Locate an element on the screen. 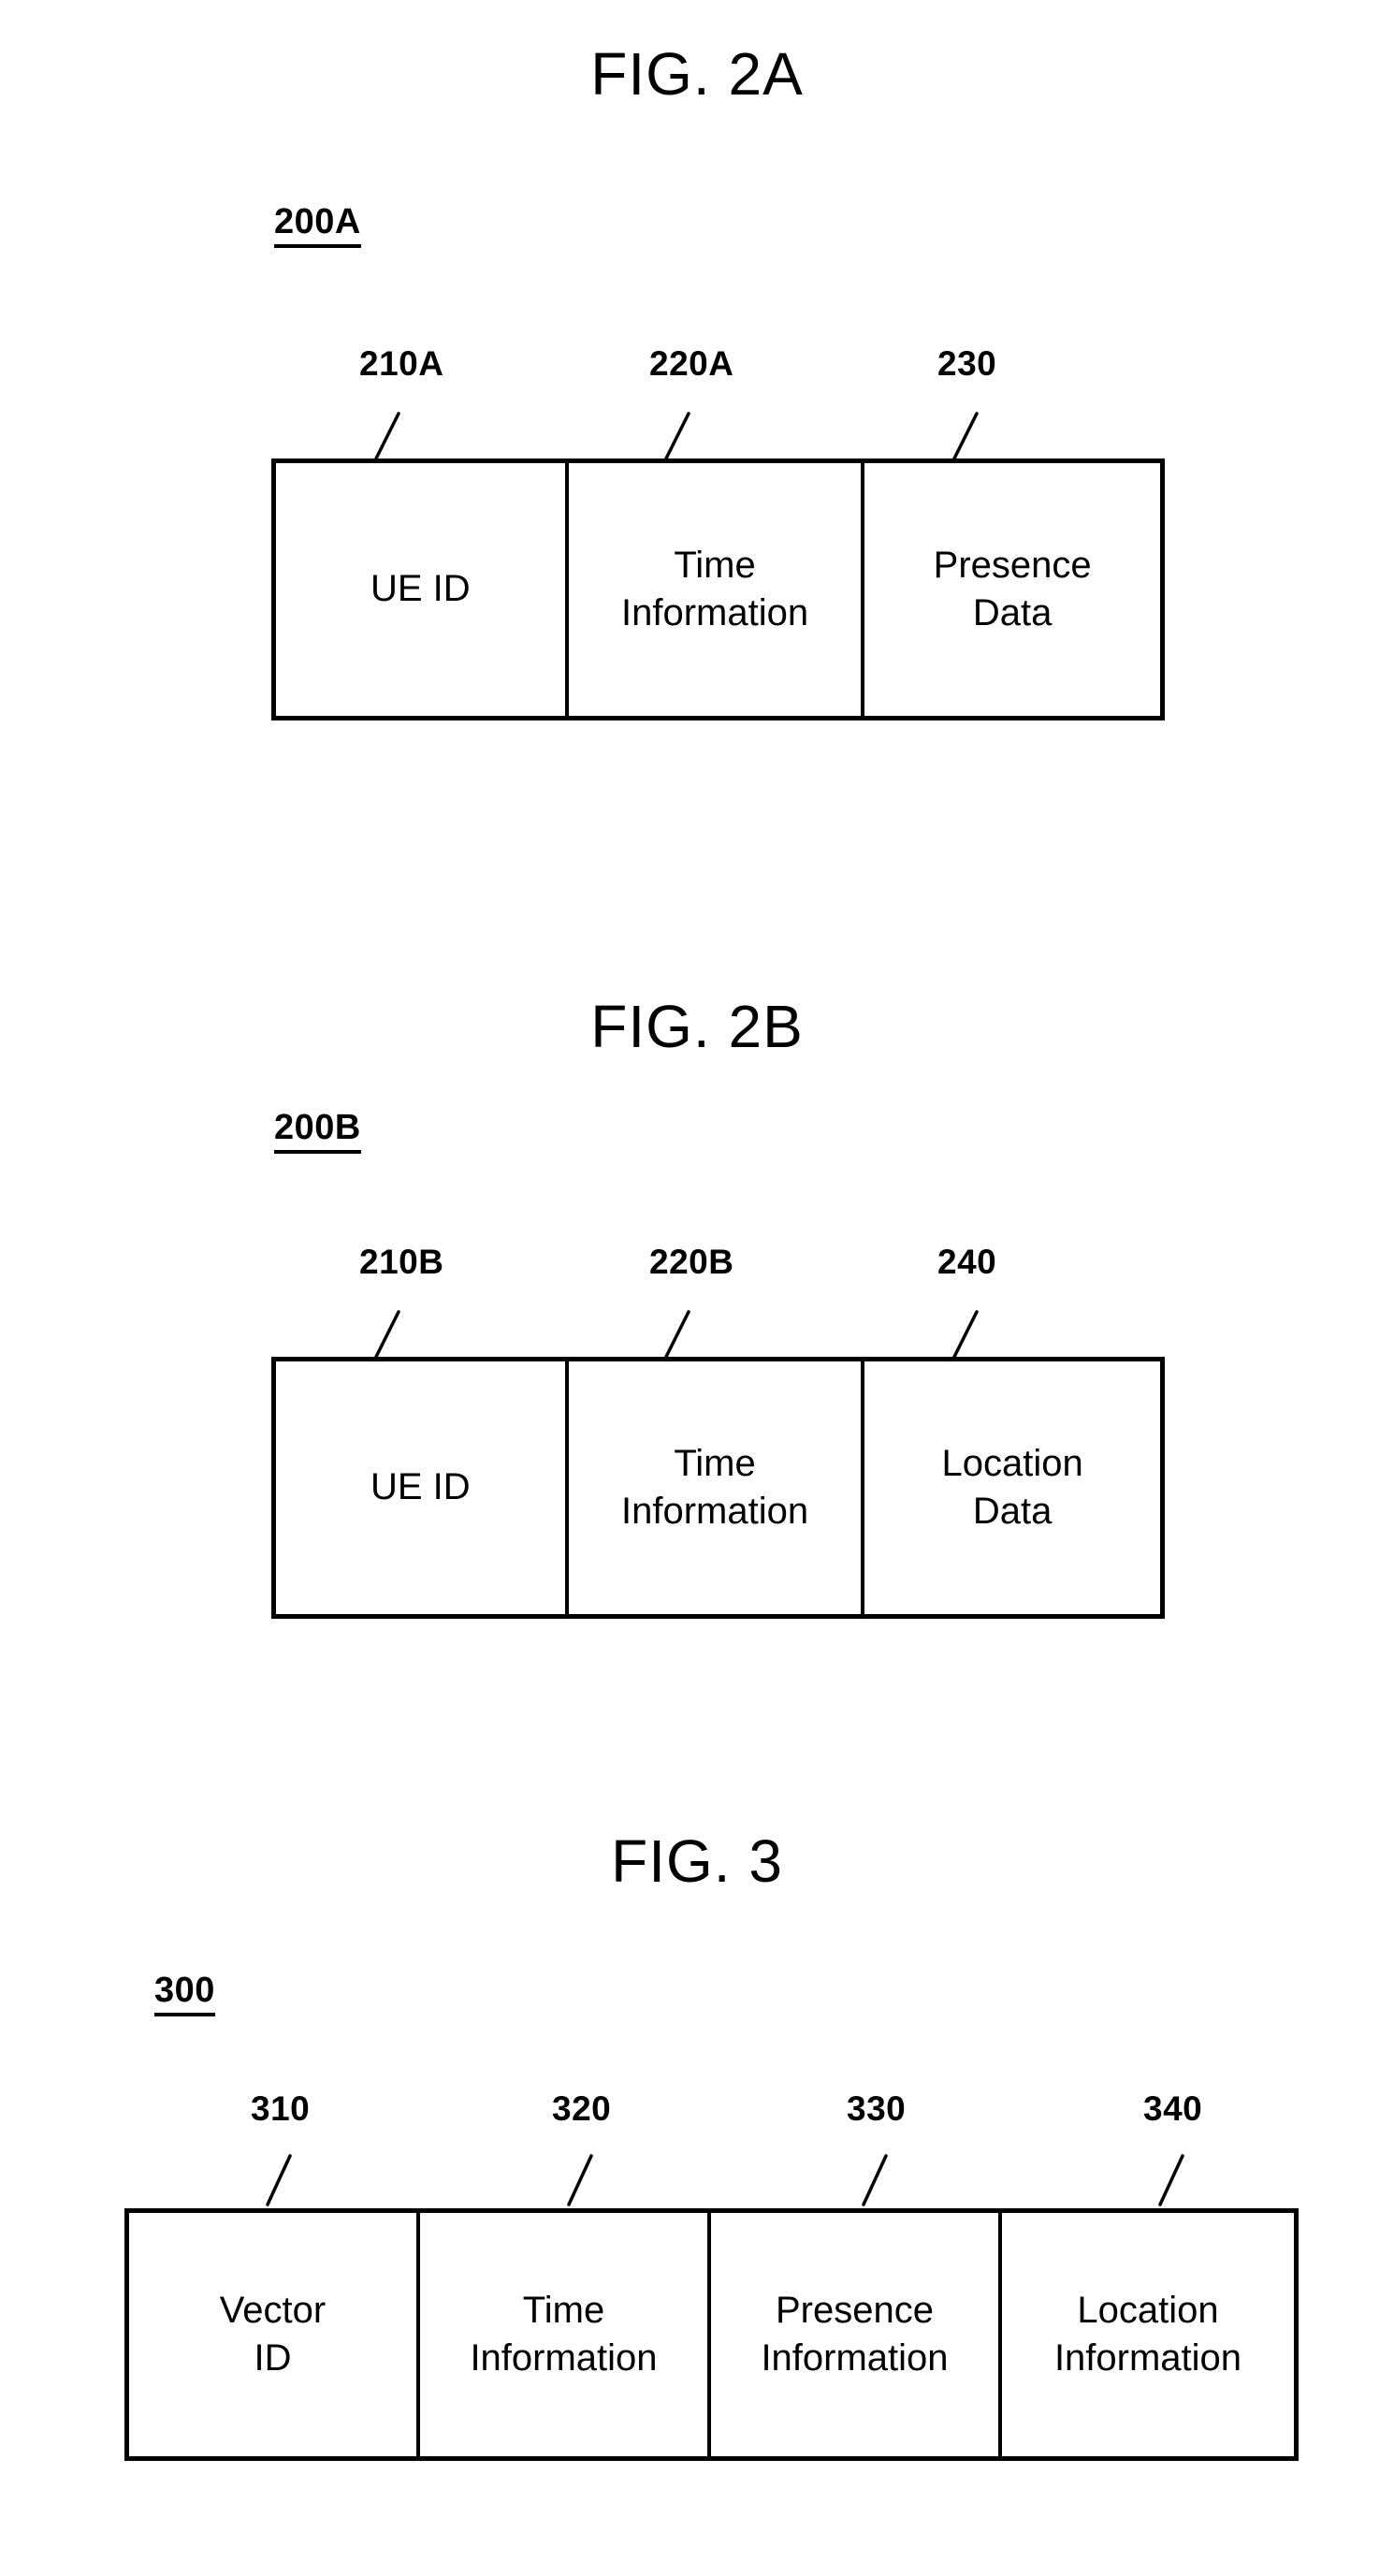 This screenshot has width=1394, height=2576. callout-320: 320 is located at coordinates (582, 2108).